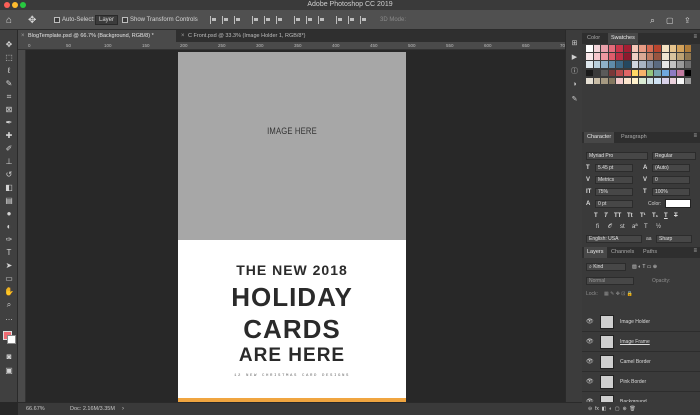 The width and height of the screenshot is (700, 415). I want to click on ordinals-icon: aª, so click(635, 227).